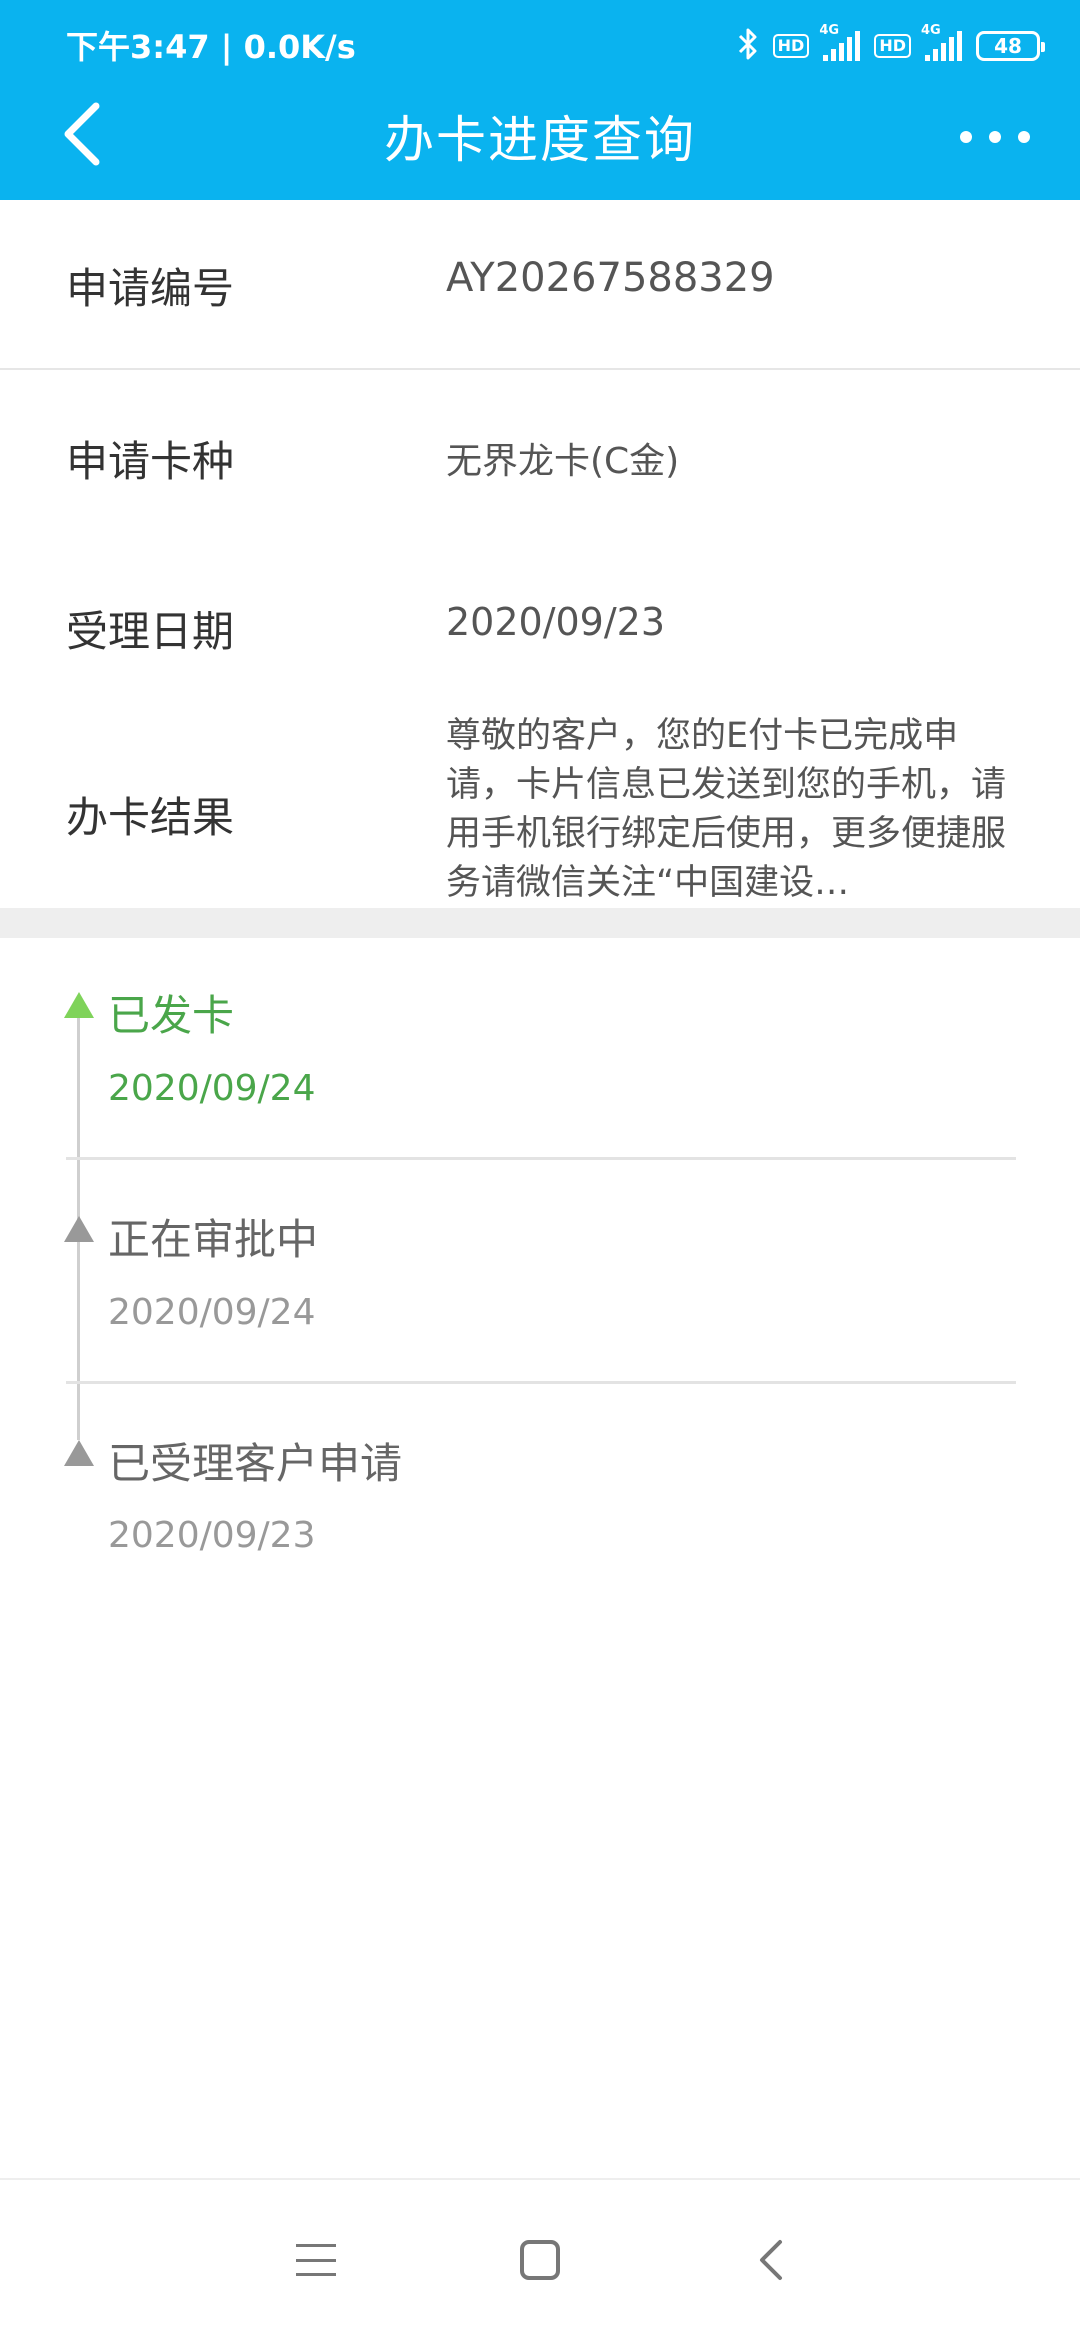 The width and height of the screenshot is (1080, 2340). I want to click on divider, so click(540, 369).